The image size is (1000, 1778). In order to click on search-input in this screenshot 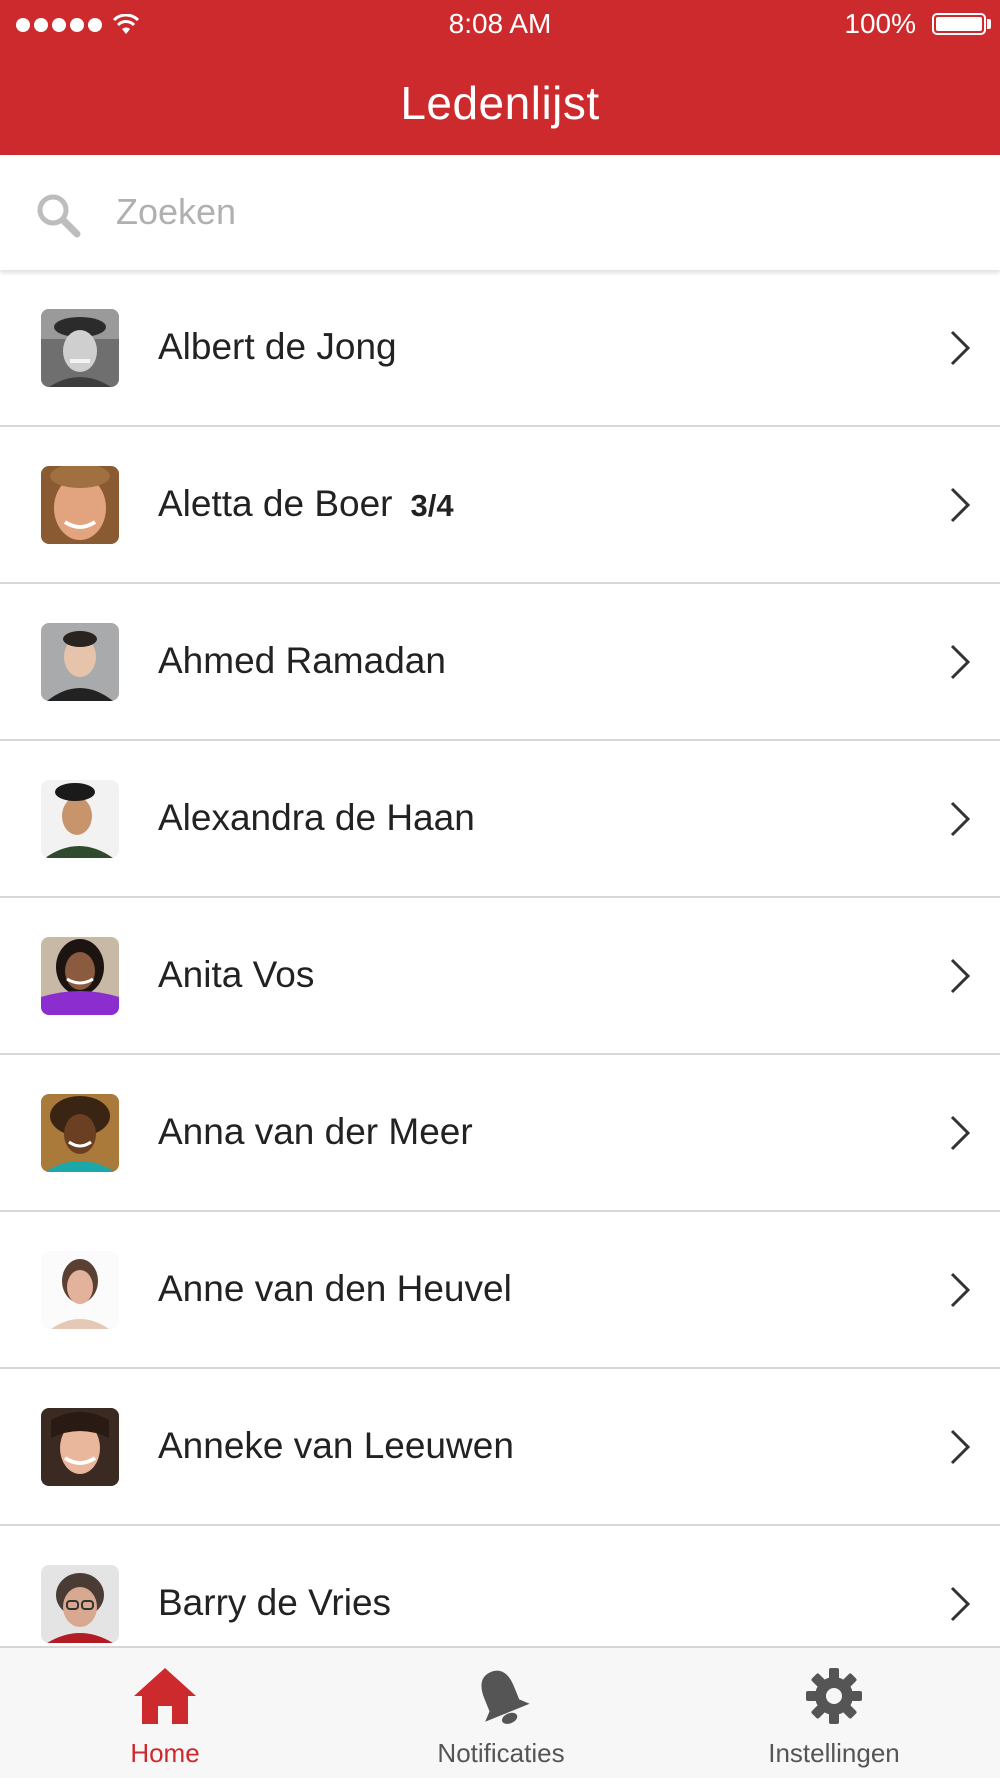, I will do `click(516, 212)`.